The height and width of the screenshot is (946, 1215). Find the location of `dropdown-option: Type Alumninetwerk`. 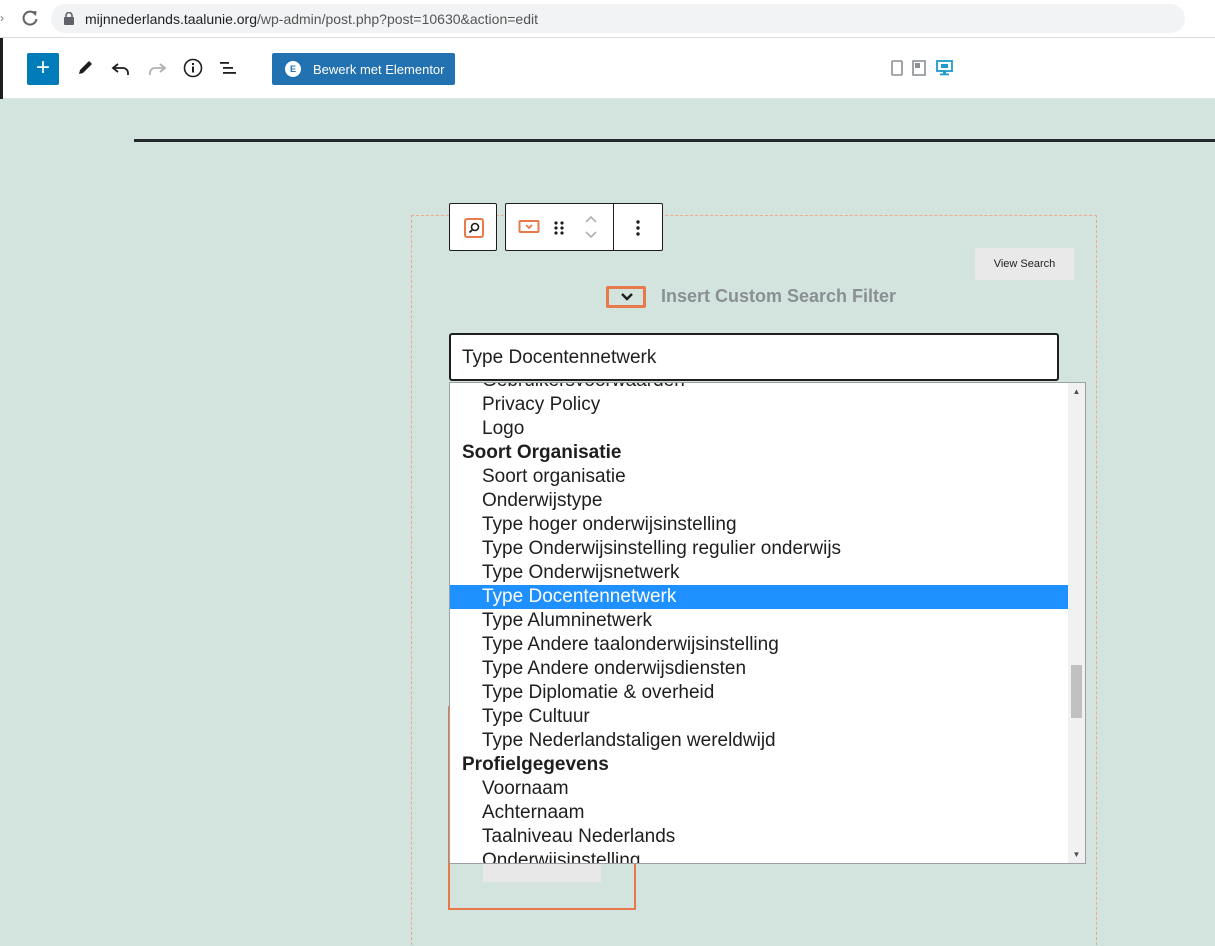

dropdown-option: Type Alumninetwerk is located at coordinates (759, 621).